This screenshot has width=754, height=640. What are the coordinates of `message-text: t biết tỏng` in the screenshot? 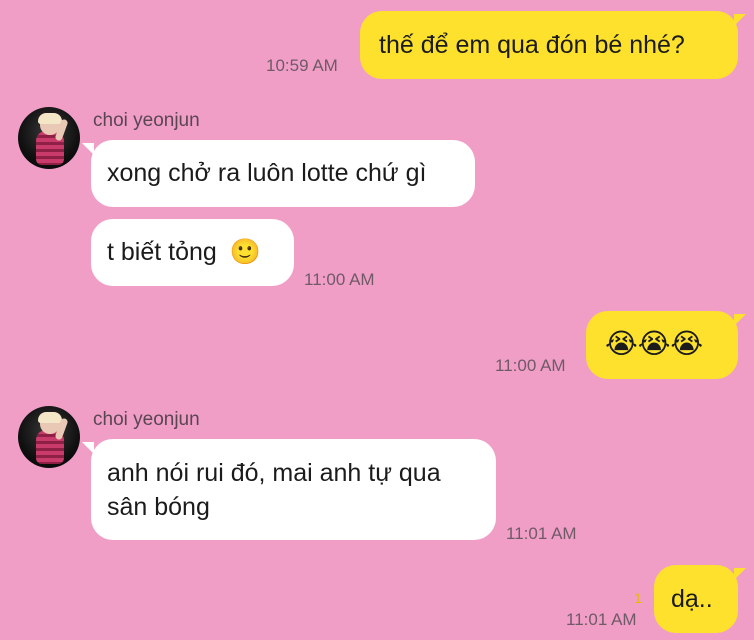 It's located at (162, 252).